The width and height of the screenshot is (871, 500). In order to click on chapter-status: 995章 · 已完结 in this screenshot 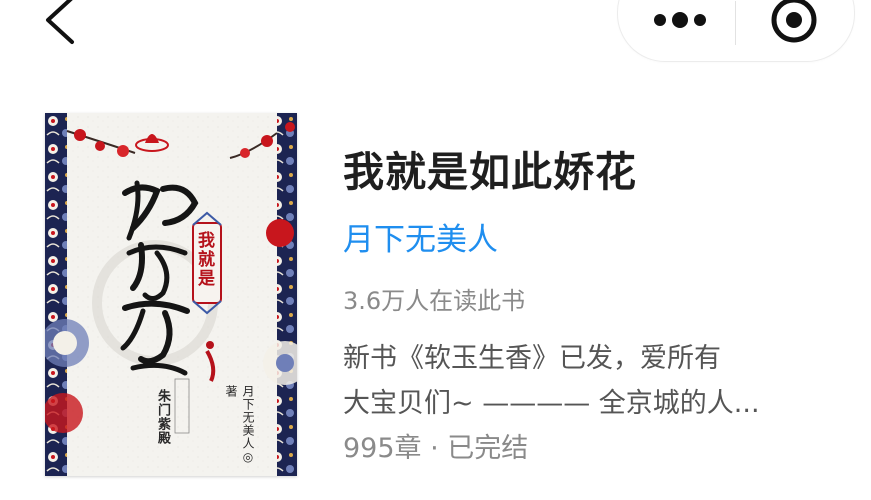, I will do `click(436, 448)`.